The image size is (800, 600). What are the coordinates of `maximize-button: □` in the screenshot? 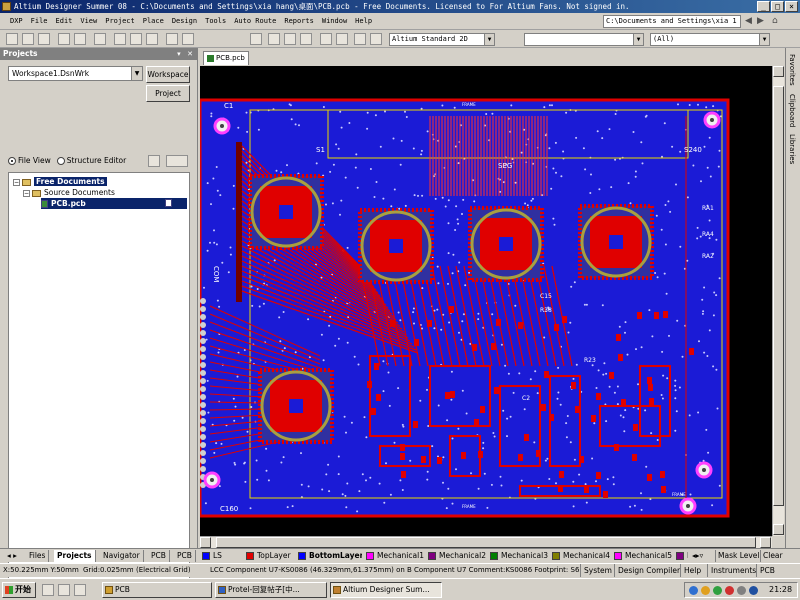 It's located at (777, 6).